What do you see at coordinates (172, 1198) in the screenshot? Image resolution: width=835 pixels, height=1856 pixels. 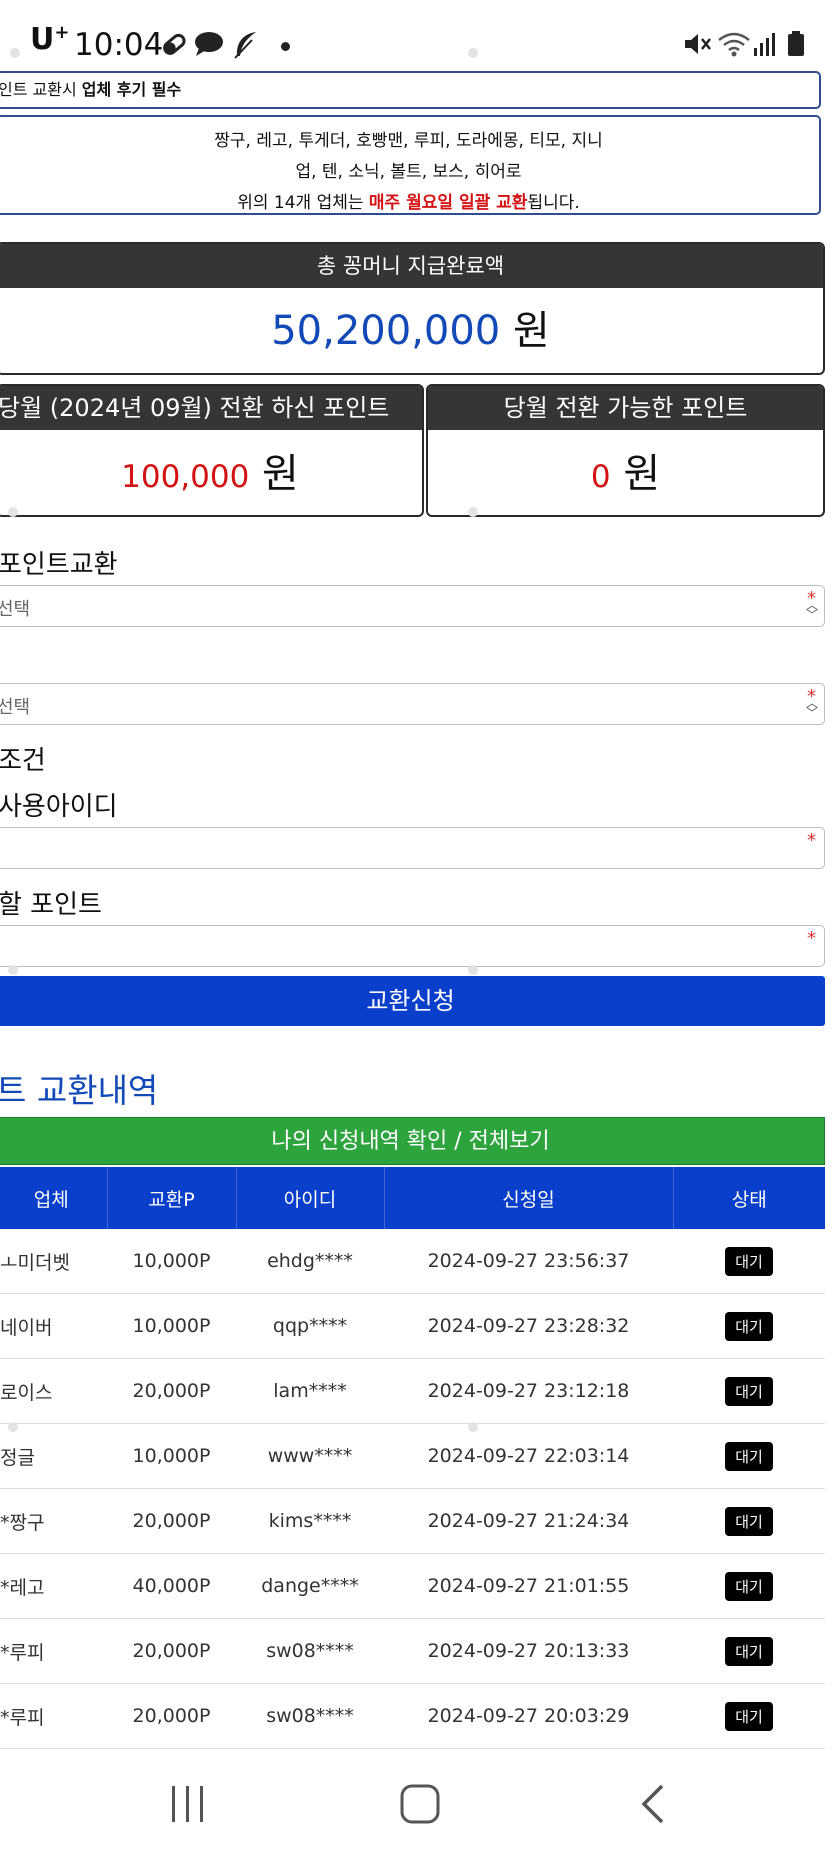 I see `col-header-points: 교환P` at bounding box center [172, 1198].